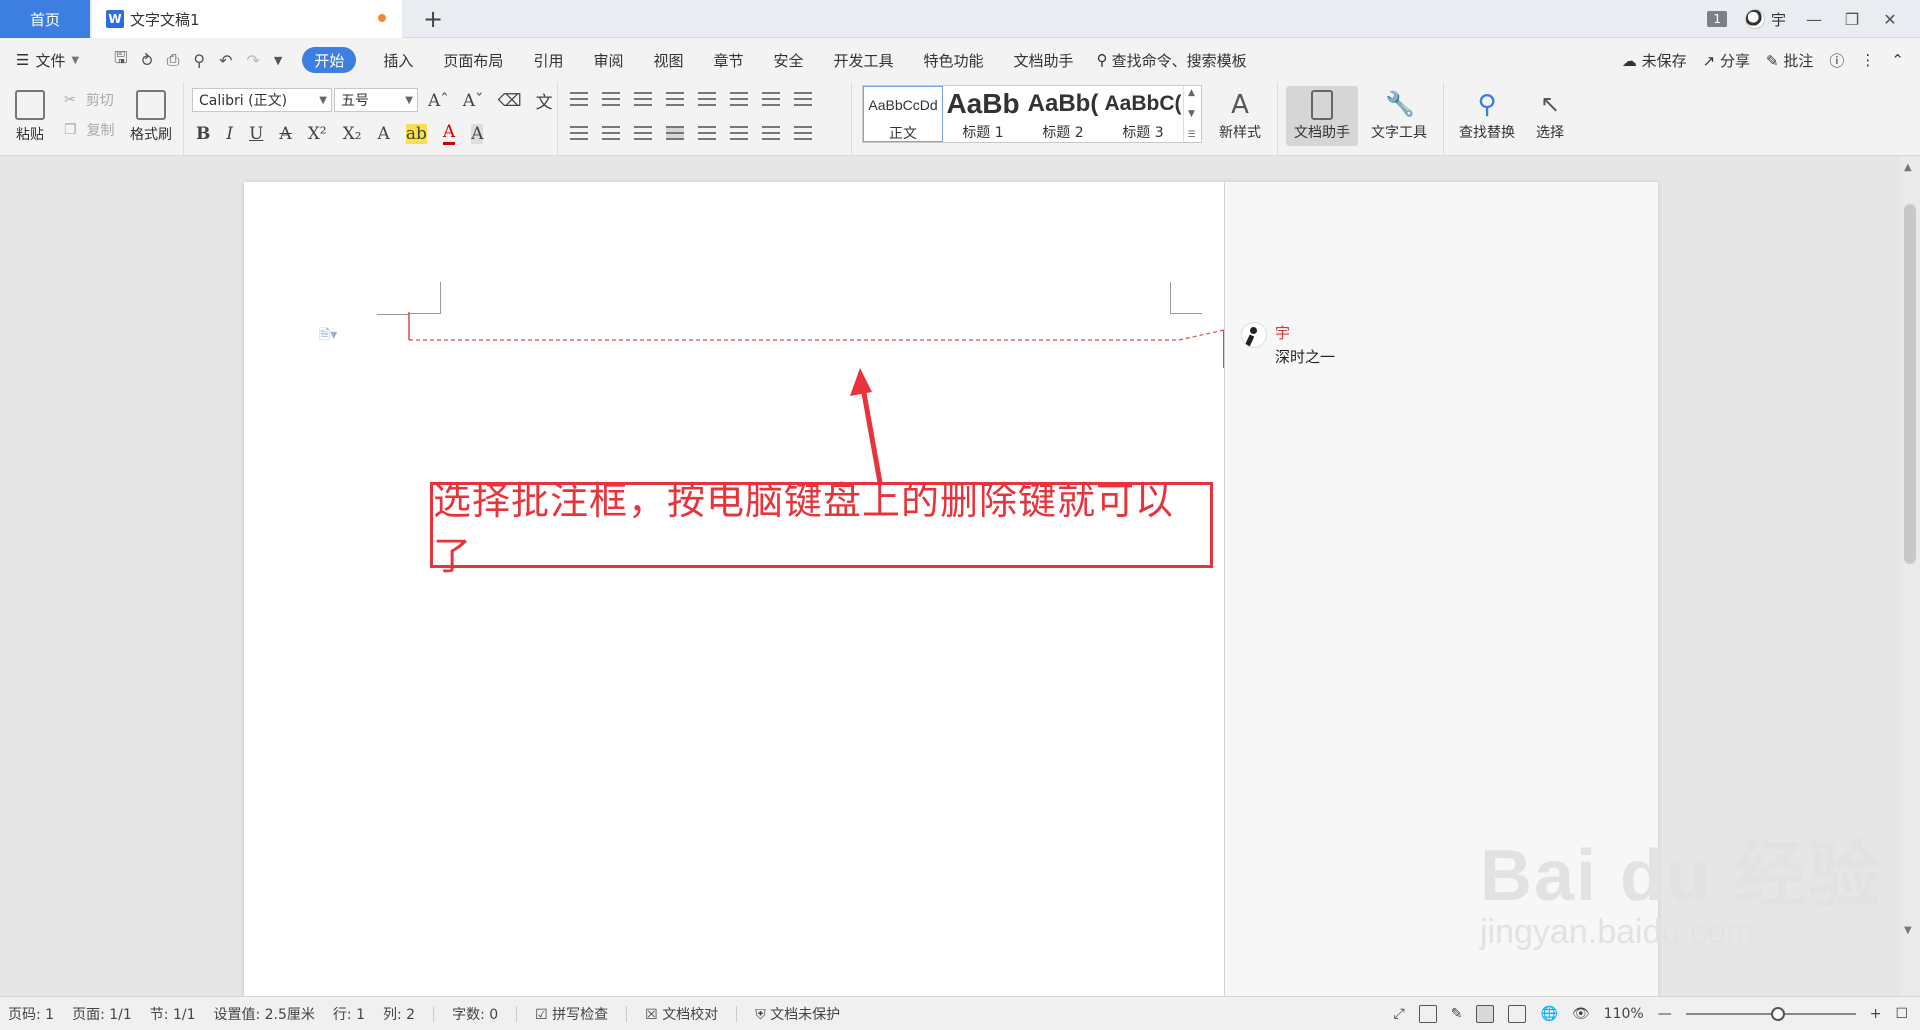  I want to click on text-effect-icon: A, so click(384, 134).